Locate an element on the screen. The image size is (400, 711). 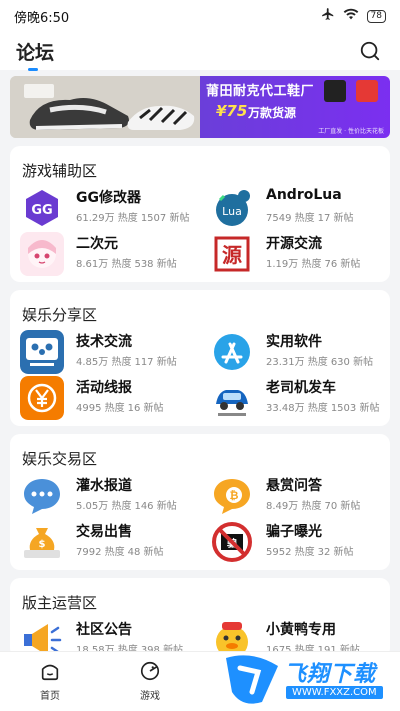
home-icon is located at coordinates (50, 672).